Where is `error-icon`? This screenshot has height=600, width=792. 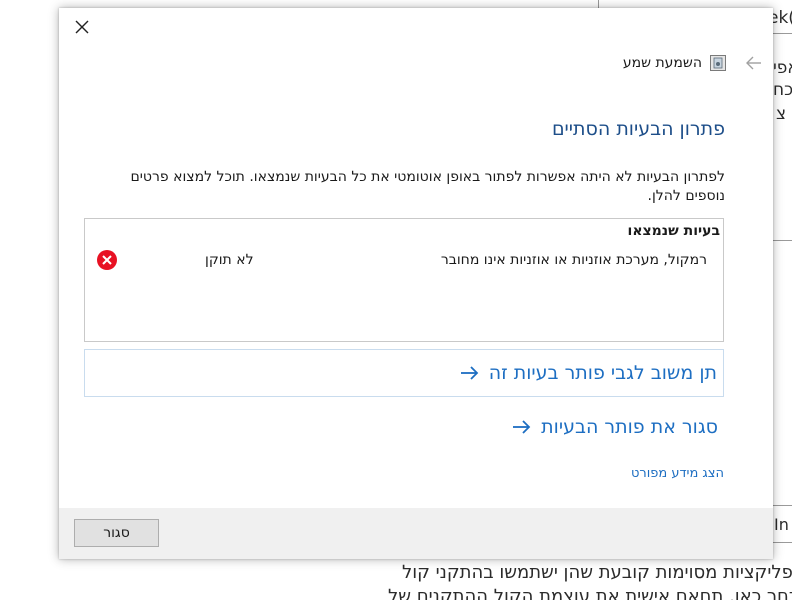 error-icon is located at coordinates (107, 260).